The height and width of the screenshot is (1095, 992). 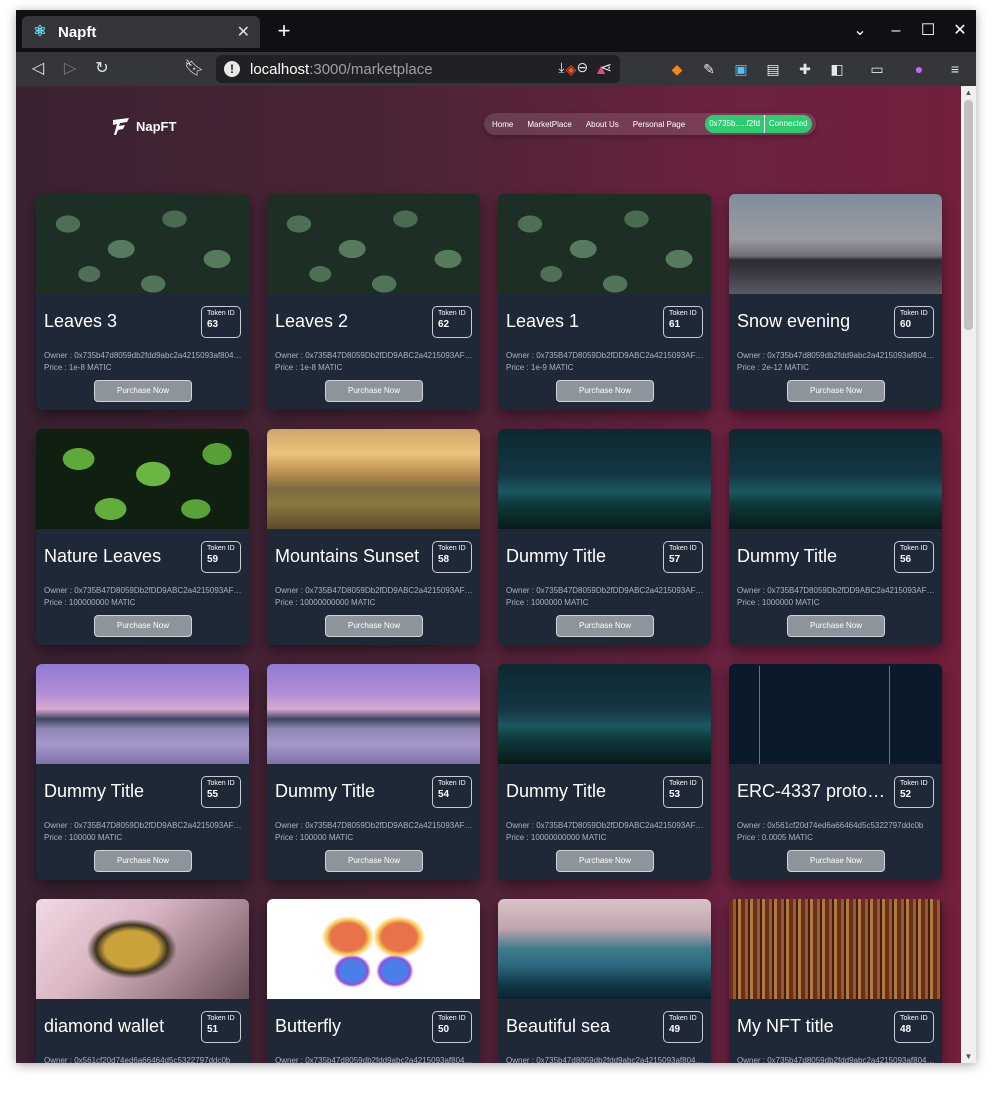 What do you see at coordinates (666, 124) in the screenshot?
I see `nav-personal-page: Personal Page` at bounding box center [666, 124].